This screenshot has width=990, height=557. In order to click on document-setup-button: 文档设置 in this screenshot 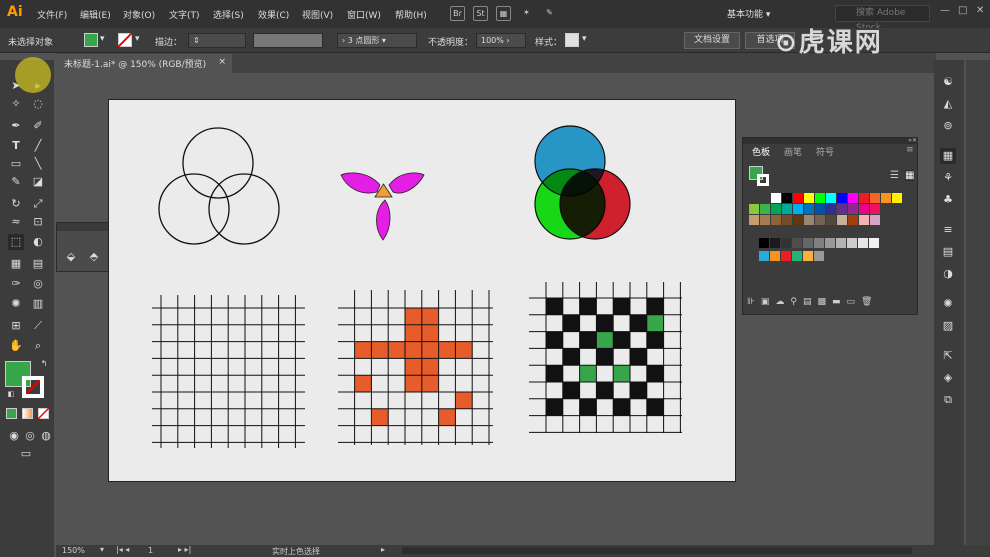, I will do `click(712, 40)`.